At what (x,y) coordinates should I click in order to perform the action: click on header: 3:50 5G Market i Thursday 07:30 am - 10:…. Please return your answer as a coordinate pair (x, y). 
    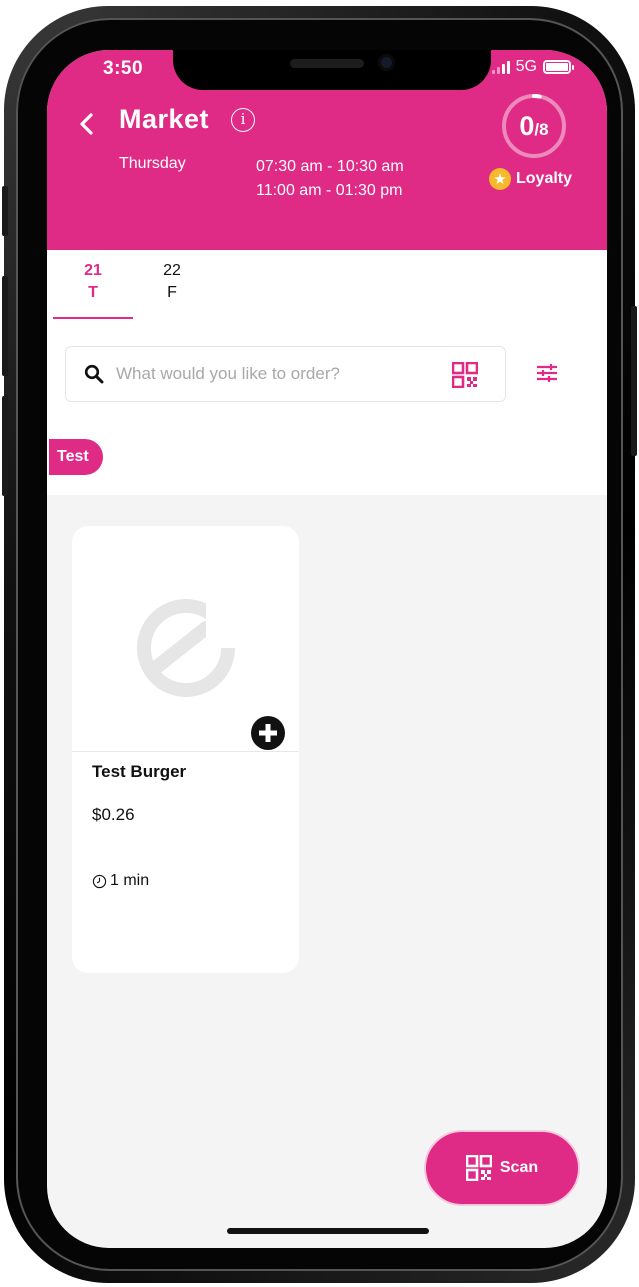
    Looking at the image, I should click on (327, 150).